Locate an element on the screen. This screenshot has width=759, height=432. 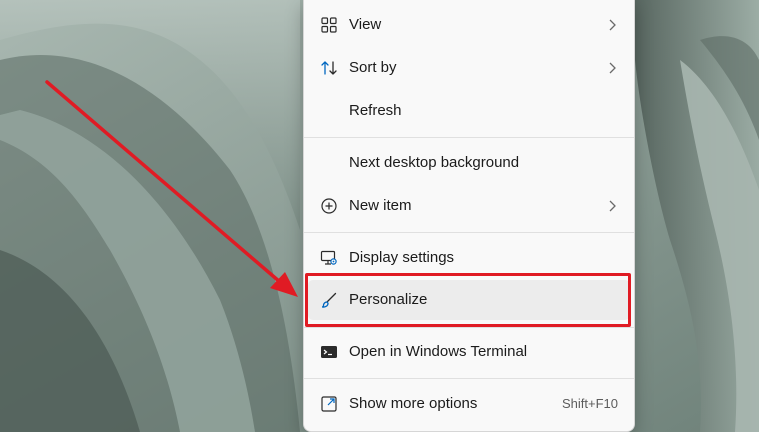
menu-item-label: View is located at coordinates (365, 24).